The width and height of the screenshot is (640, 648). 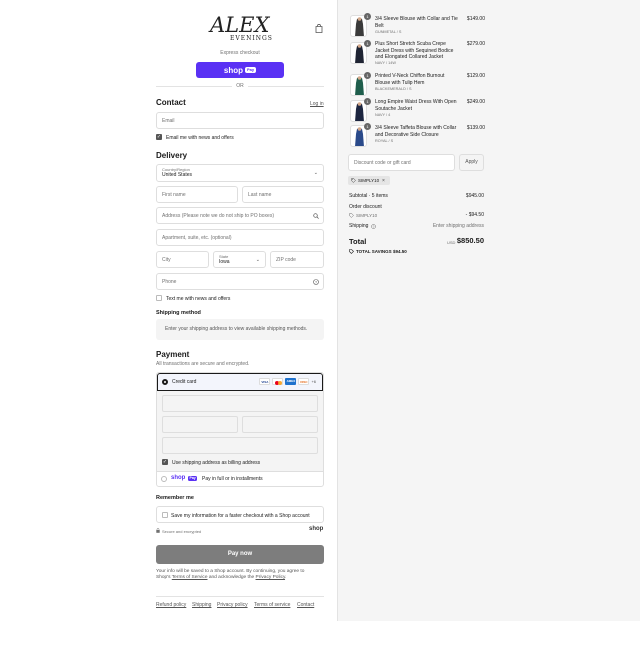 What do you see at coordinates (200, 424) in the screenshot?
I see `expiration-input` at bounding box center [200, 424].